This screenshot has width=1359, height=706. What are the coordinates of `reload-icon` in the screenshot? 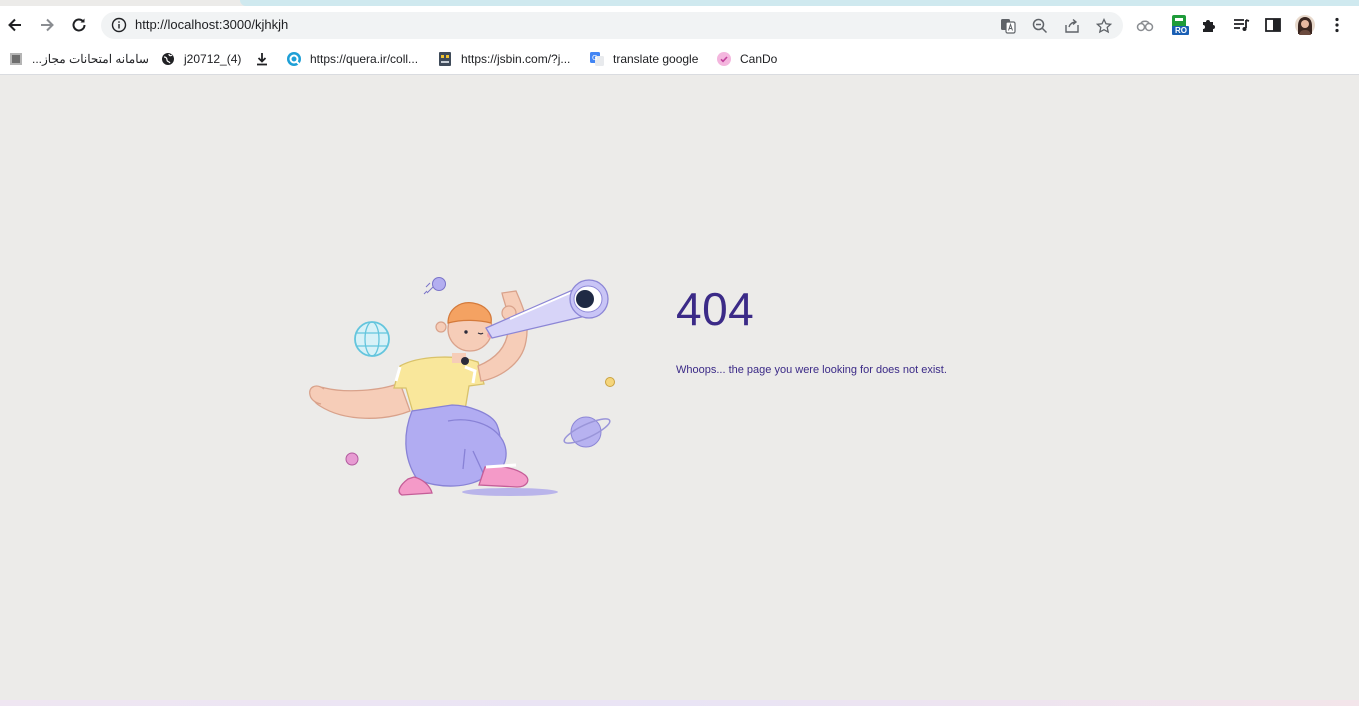 It's located at (79, 25).